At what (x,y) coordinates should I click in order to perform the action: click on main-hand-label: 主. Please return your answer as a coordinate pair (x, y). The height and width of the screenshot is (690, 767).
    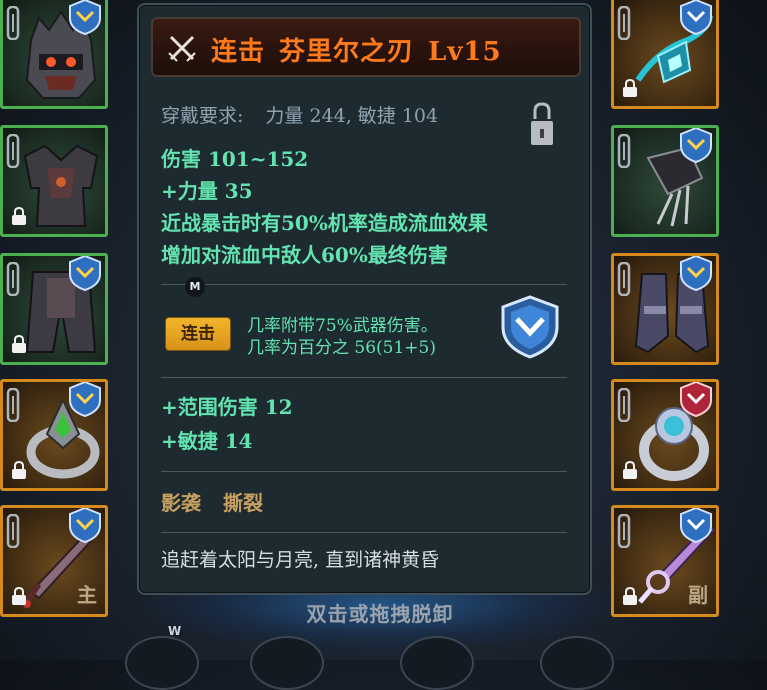
    Looking at the image, I should click on (87, 595).